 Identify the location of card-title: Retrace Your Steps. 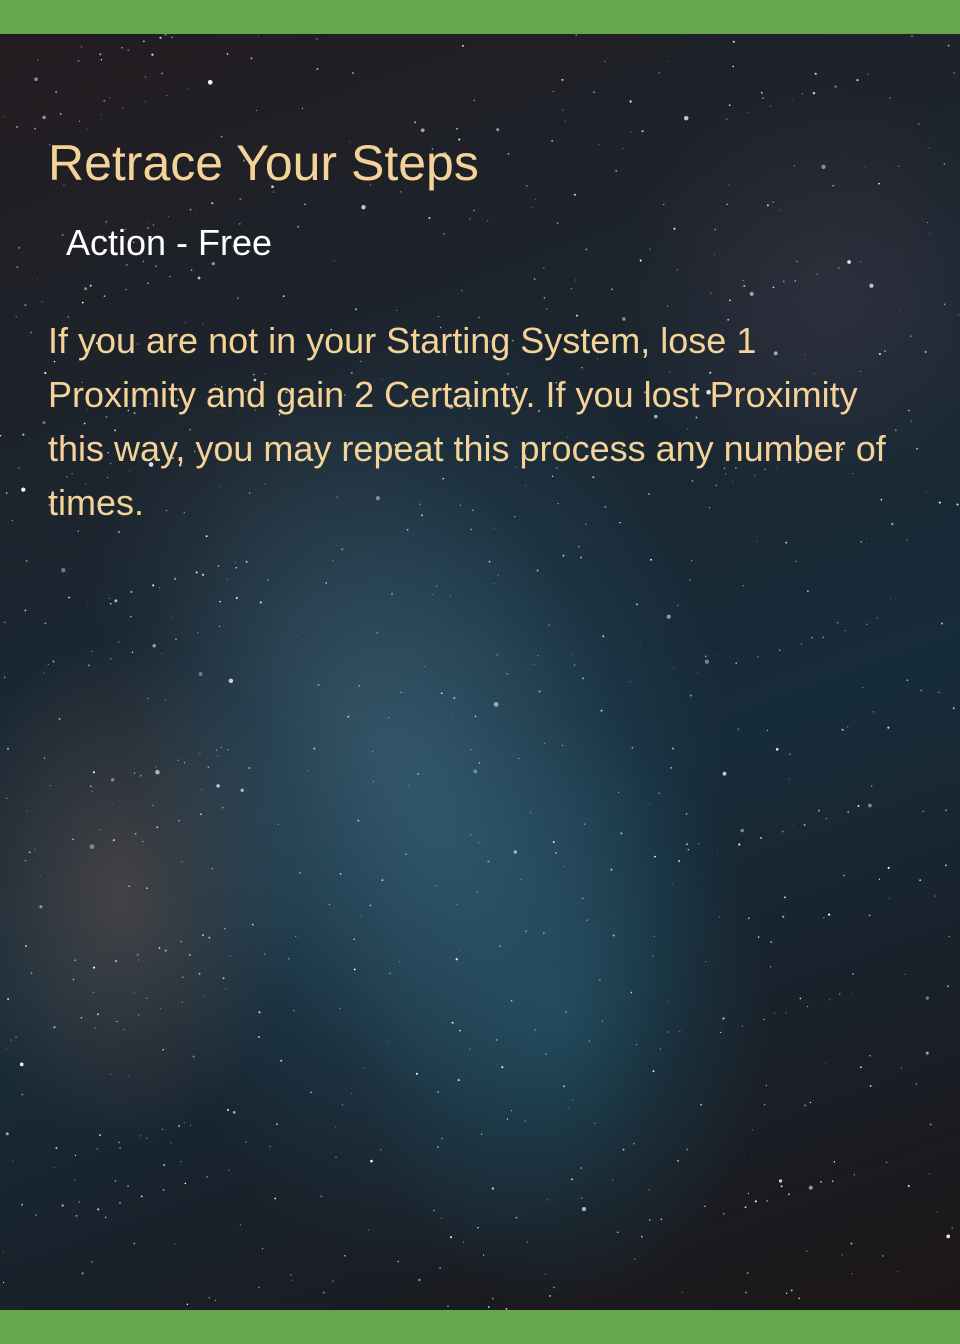
(263, 163).